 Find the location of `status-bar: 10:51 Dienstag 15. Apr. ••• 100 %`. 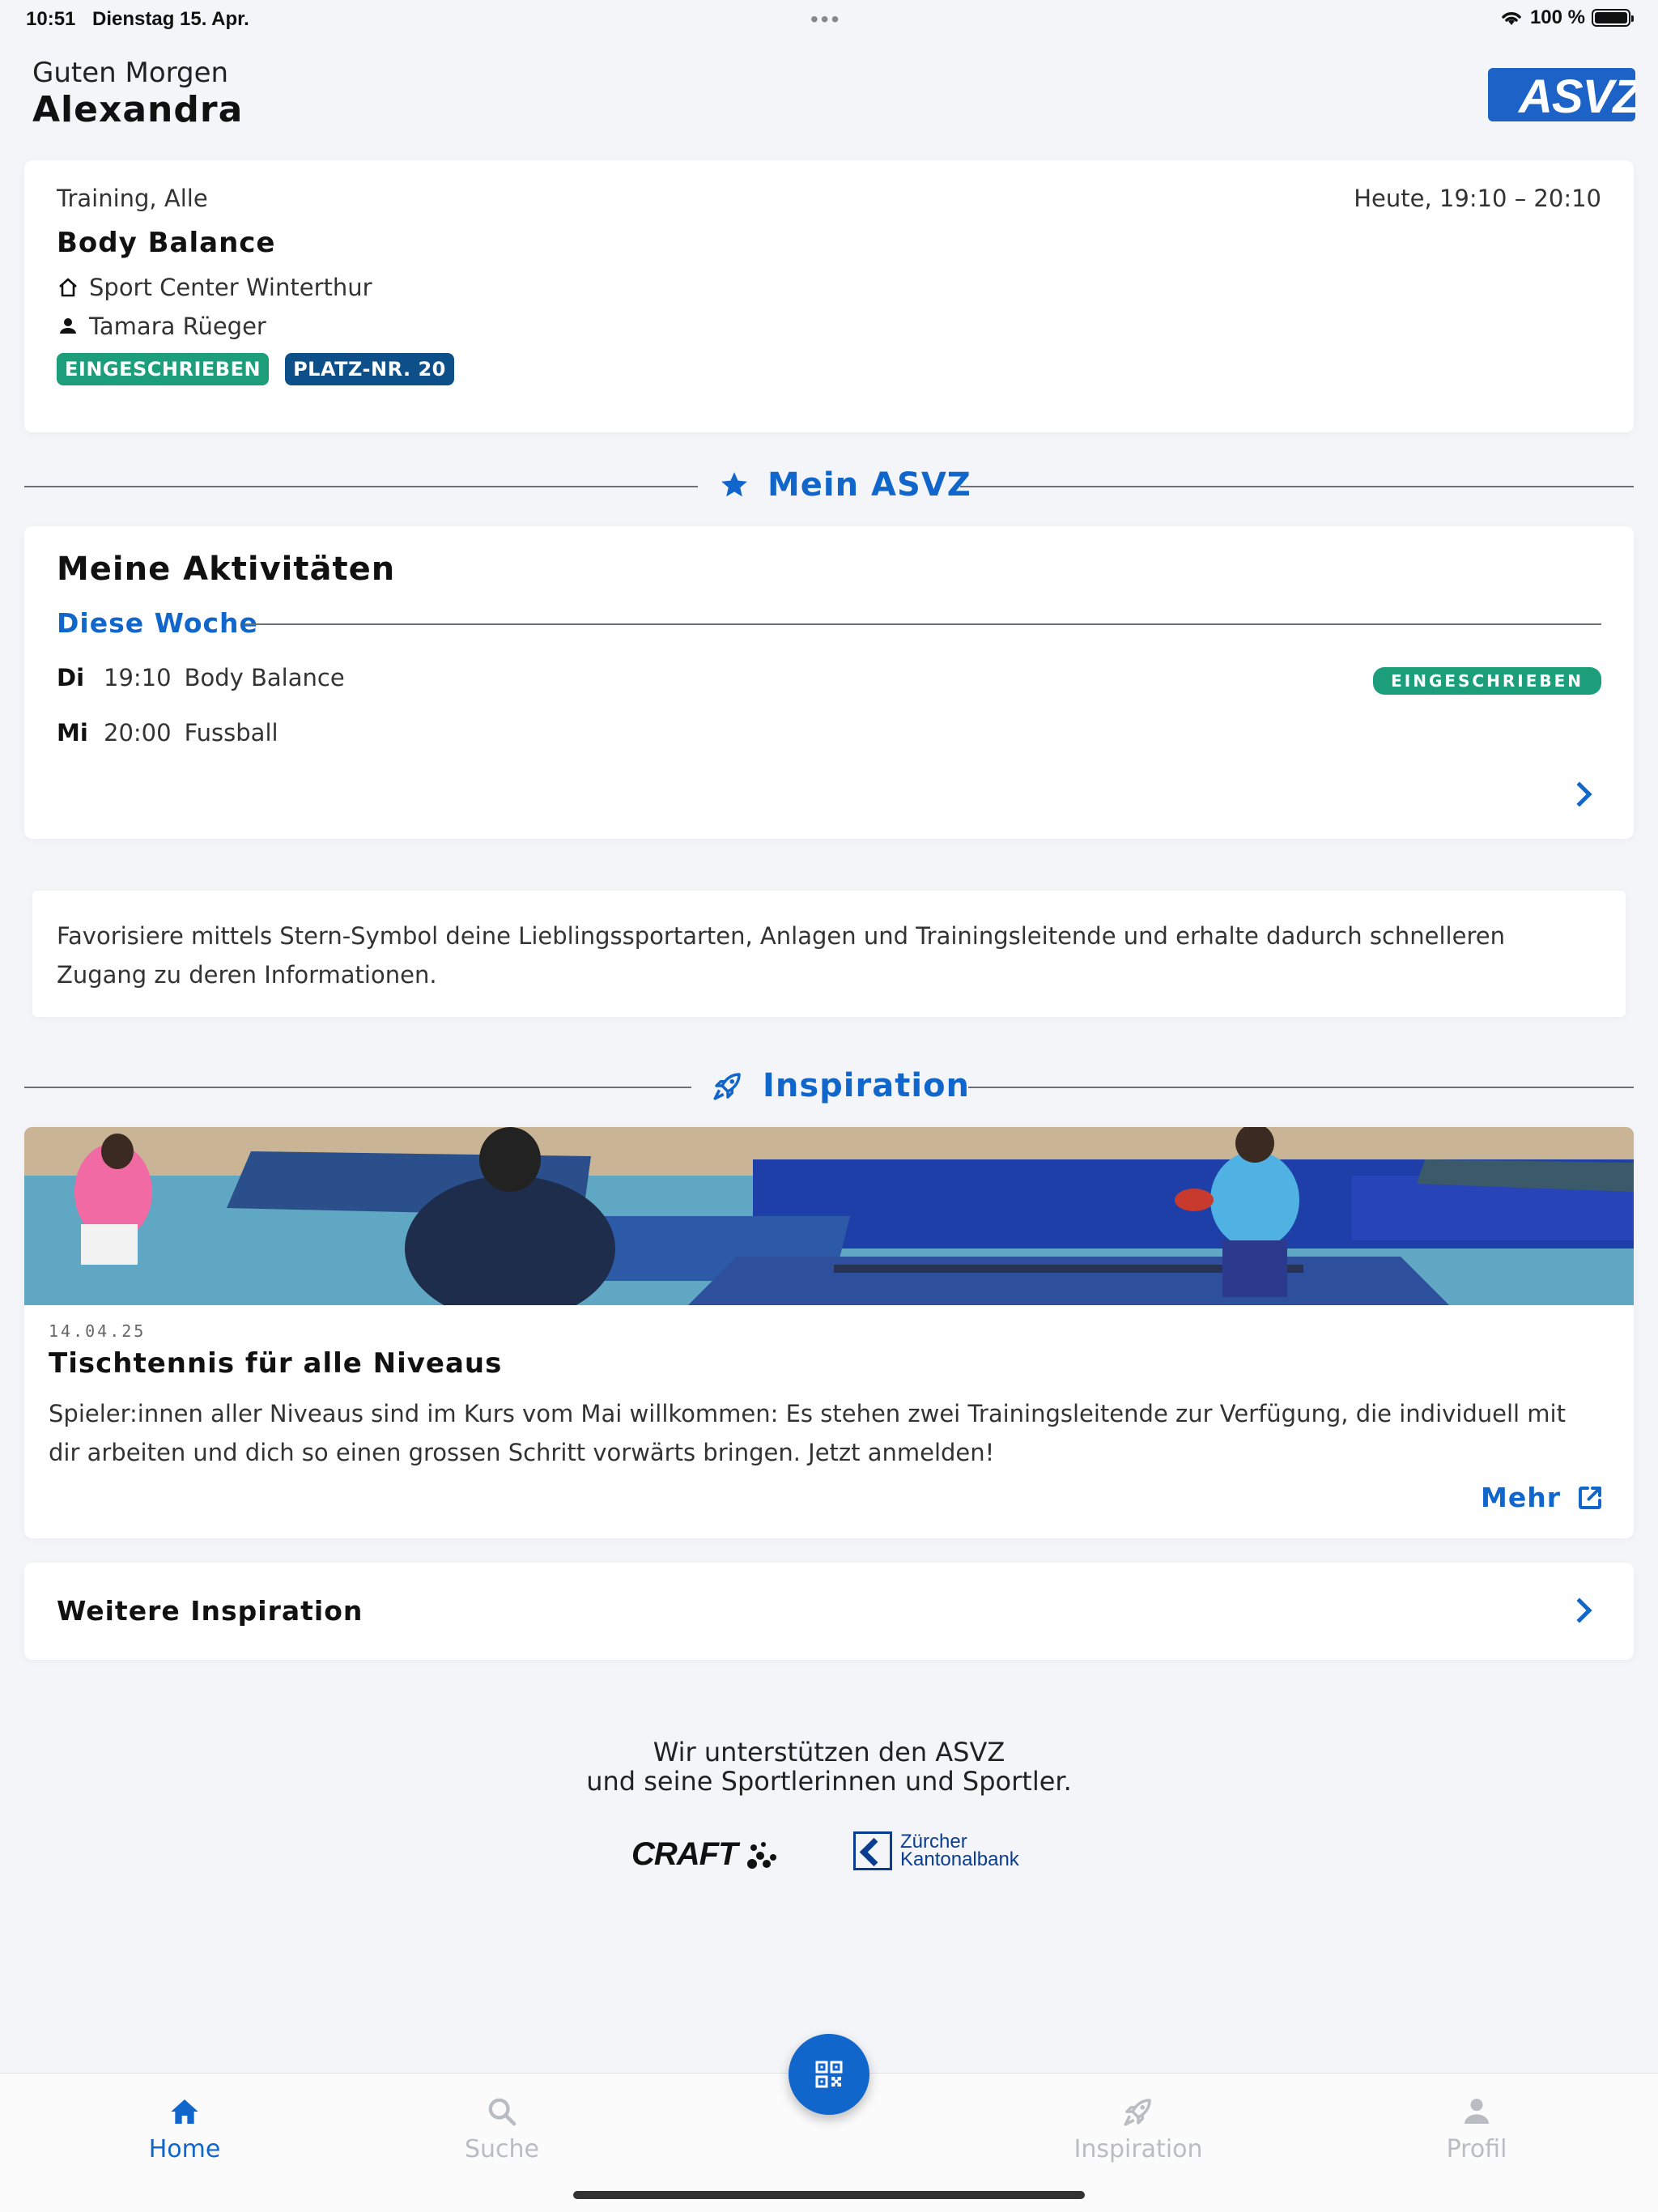

status-bar: 10:51 Dienstag 15. Apr. ••• 100 % is located at coordinates (829, 22).